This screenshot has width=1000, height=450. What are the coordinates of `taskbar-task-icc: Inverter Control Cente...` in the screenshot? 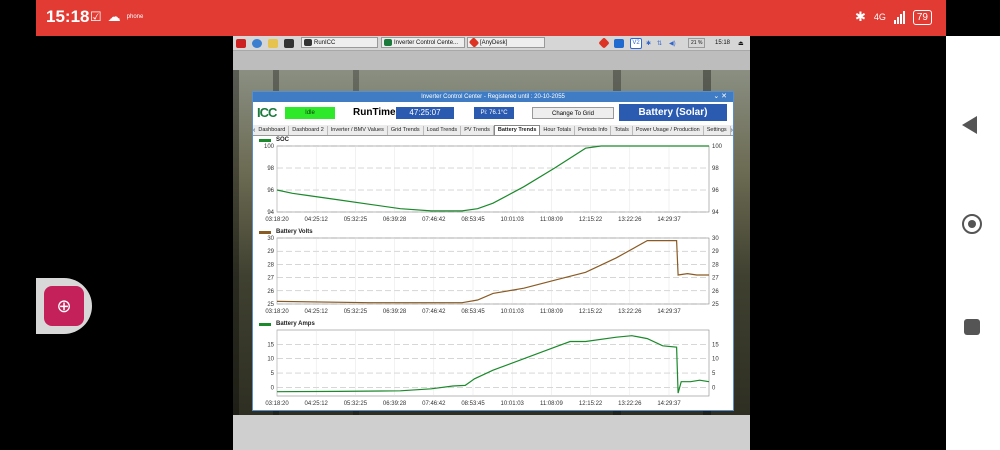 It's located at (423, 42).